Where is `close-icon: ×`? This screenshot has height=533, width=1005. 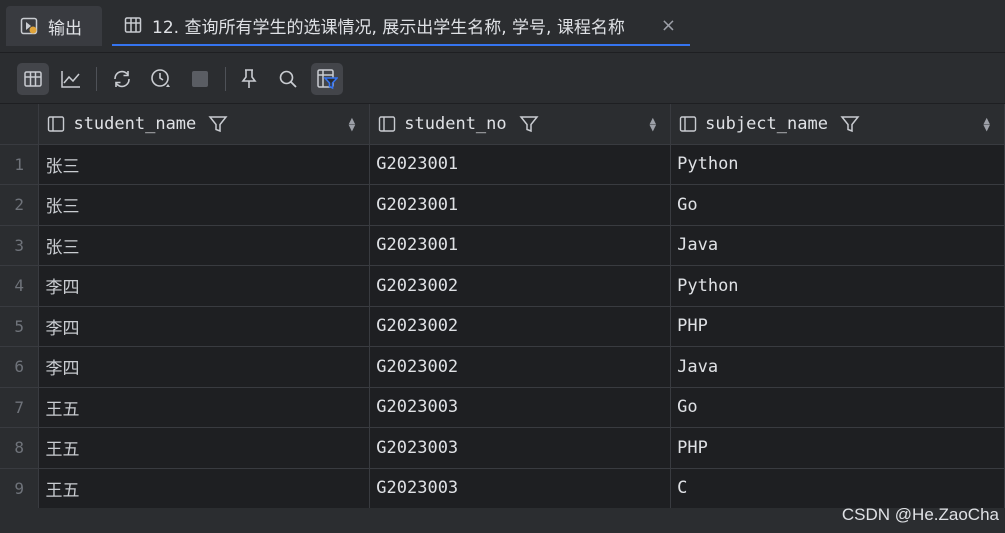
close-icon: × is located at coordinates (668, 25).